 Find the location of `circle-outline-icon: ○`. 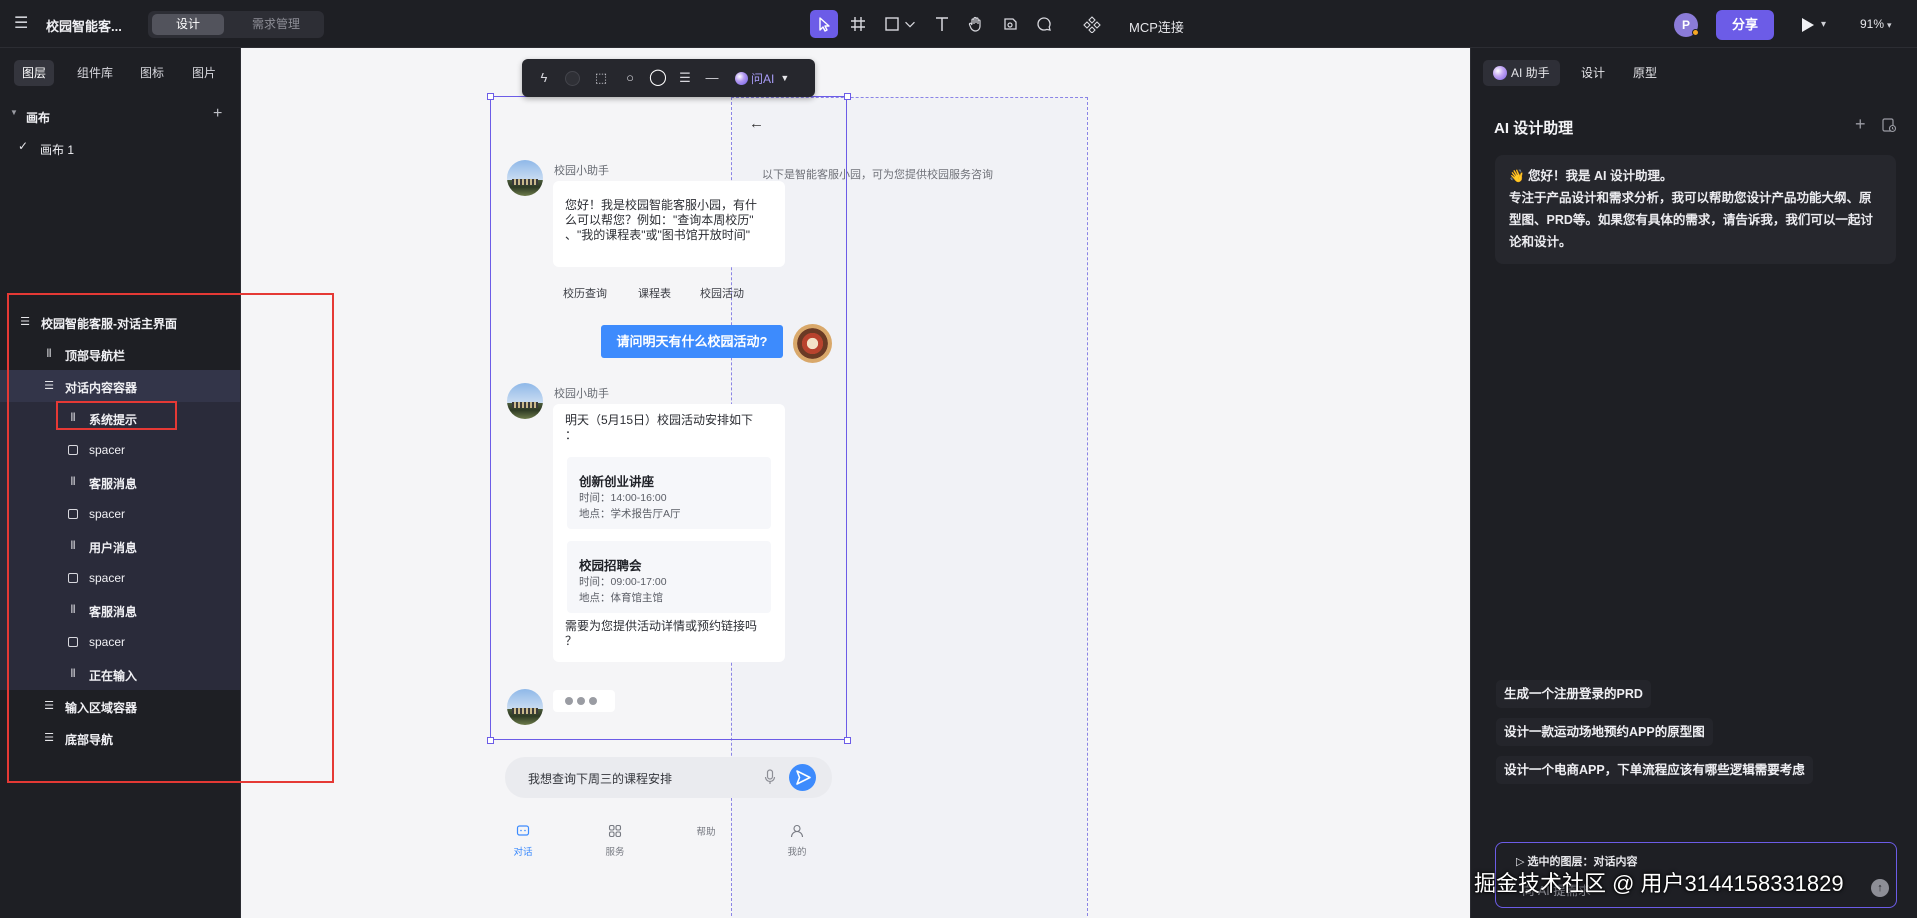

circle-outline-icon: ○ is located at coordinates (630, 78).